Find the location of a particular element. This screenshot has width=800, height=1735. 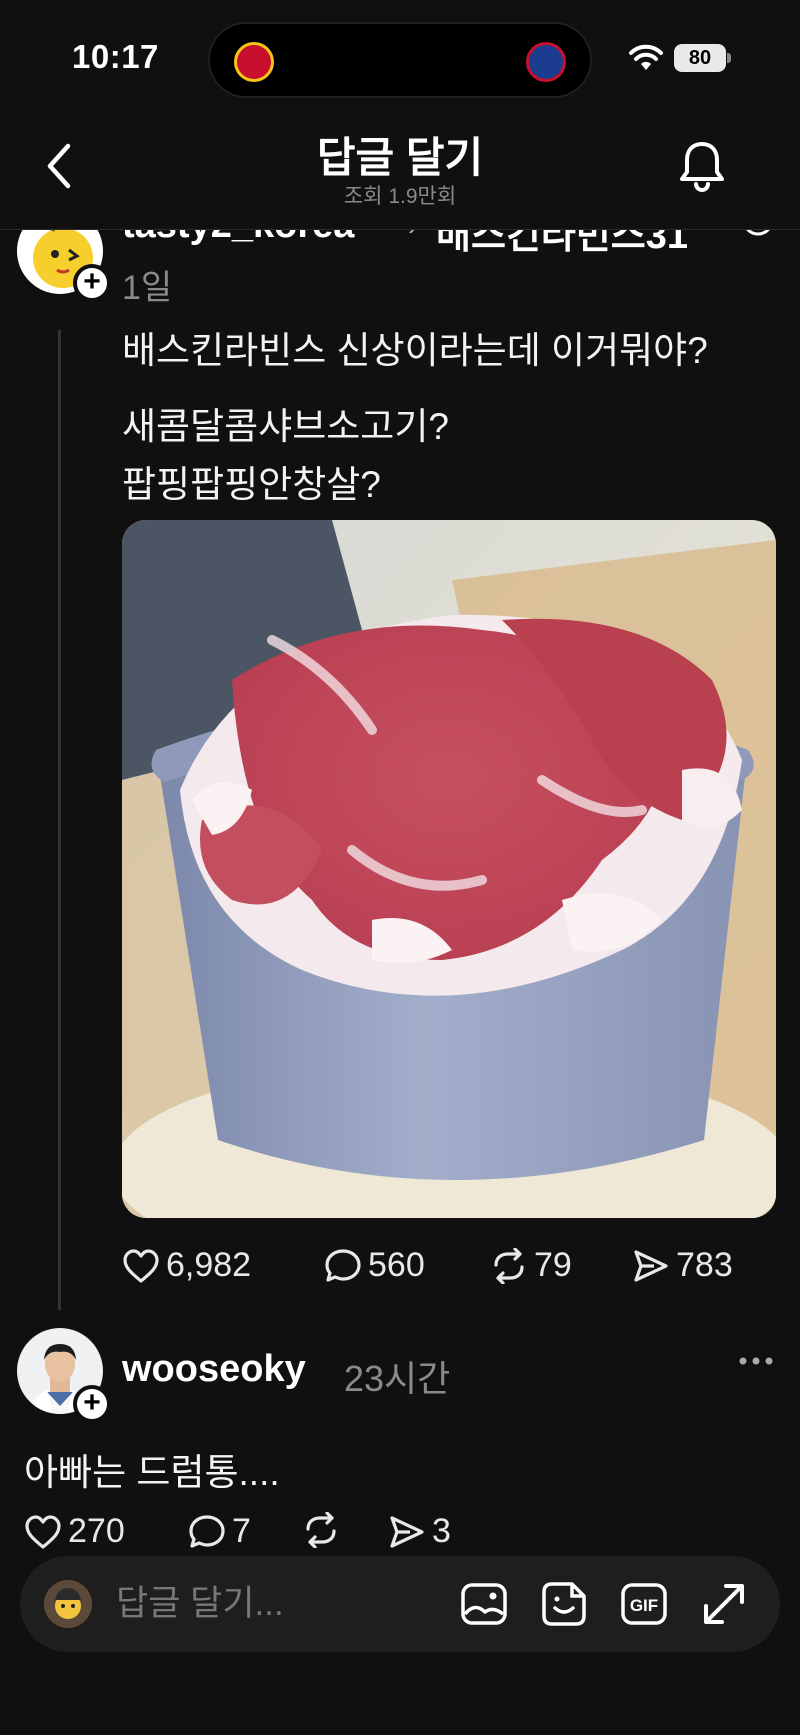

like-button: 6,982 is located at coordinates (186, 1265).